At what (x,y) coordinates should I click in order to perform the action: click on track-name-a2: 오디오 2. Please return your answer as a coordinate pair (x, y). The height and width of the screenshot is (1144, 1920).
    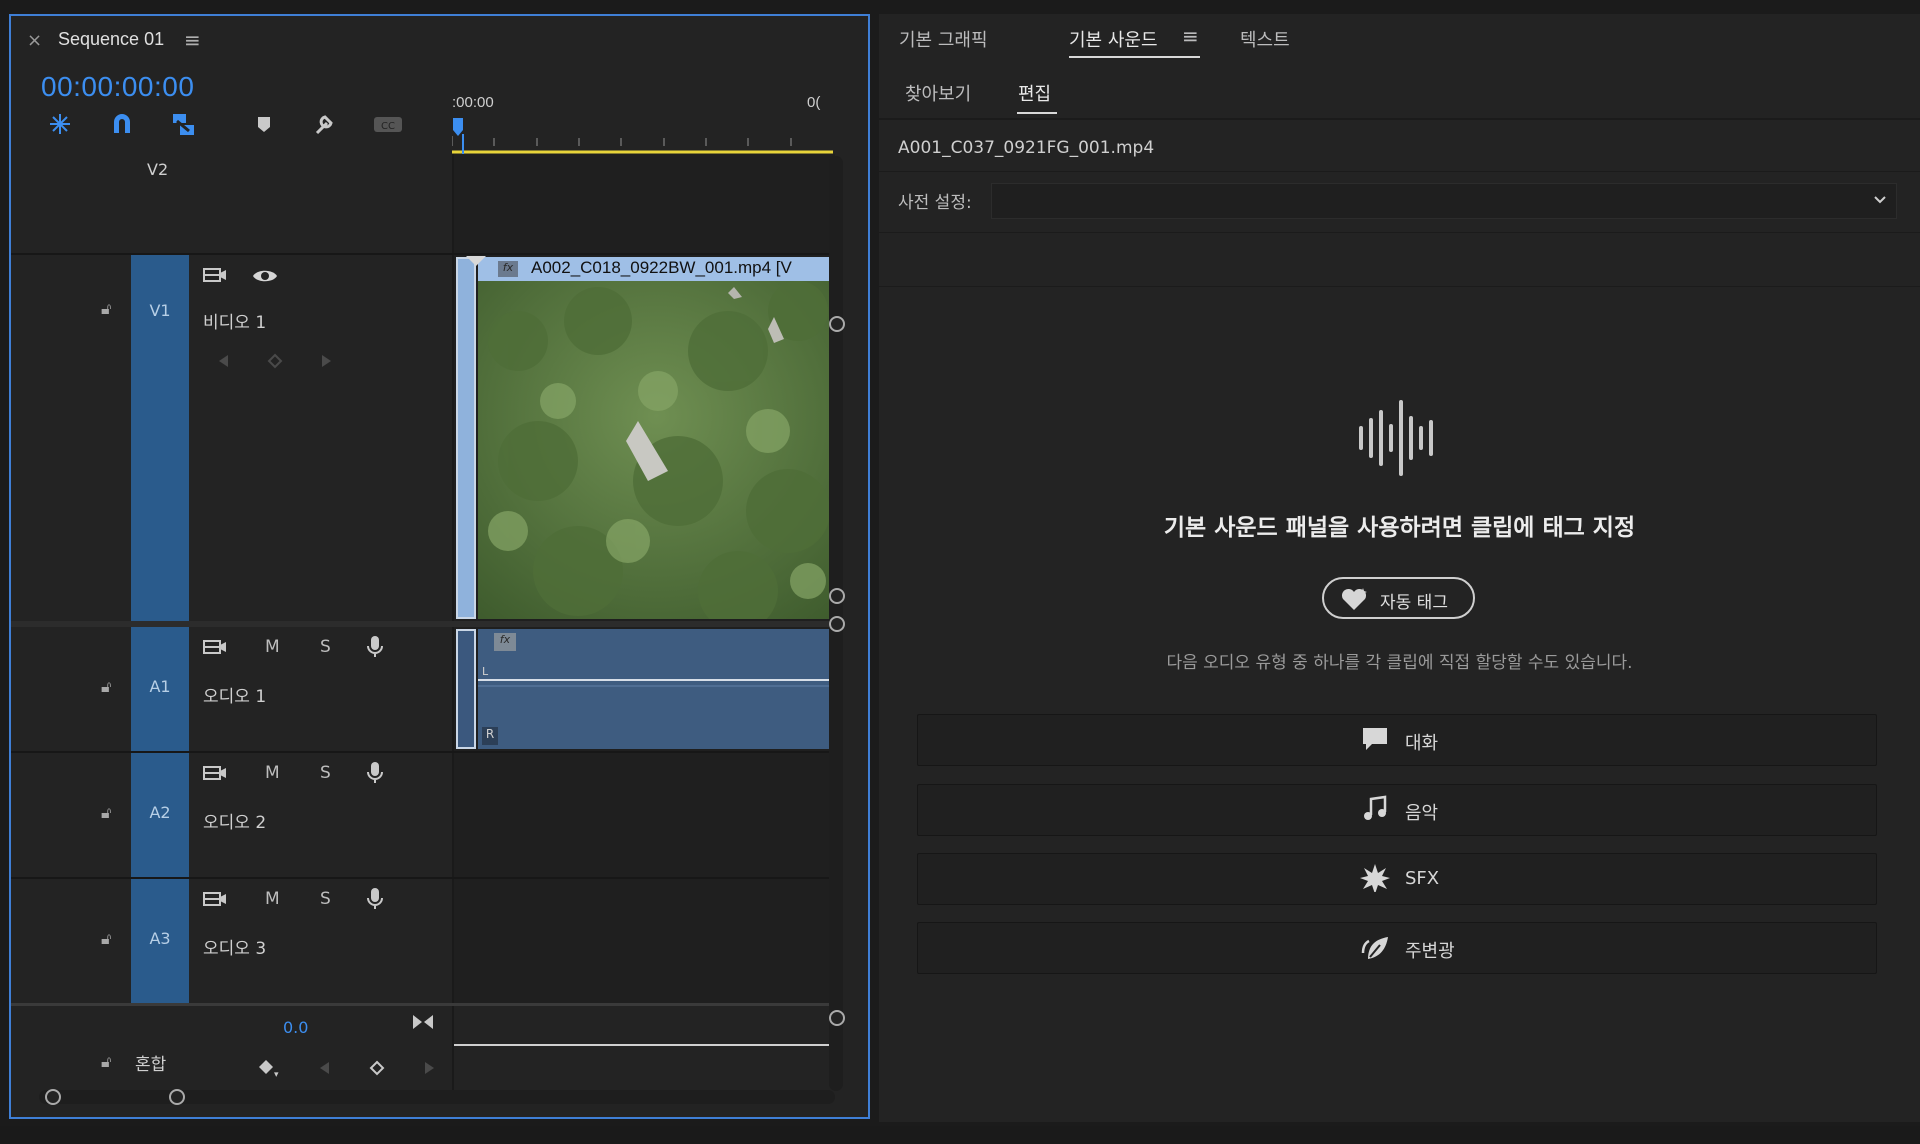
    Looking at the image, I should click on (234, 820).